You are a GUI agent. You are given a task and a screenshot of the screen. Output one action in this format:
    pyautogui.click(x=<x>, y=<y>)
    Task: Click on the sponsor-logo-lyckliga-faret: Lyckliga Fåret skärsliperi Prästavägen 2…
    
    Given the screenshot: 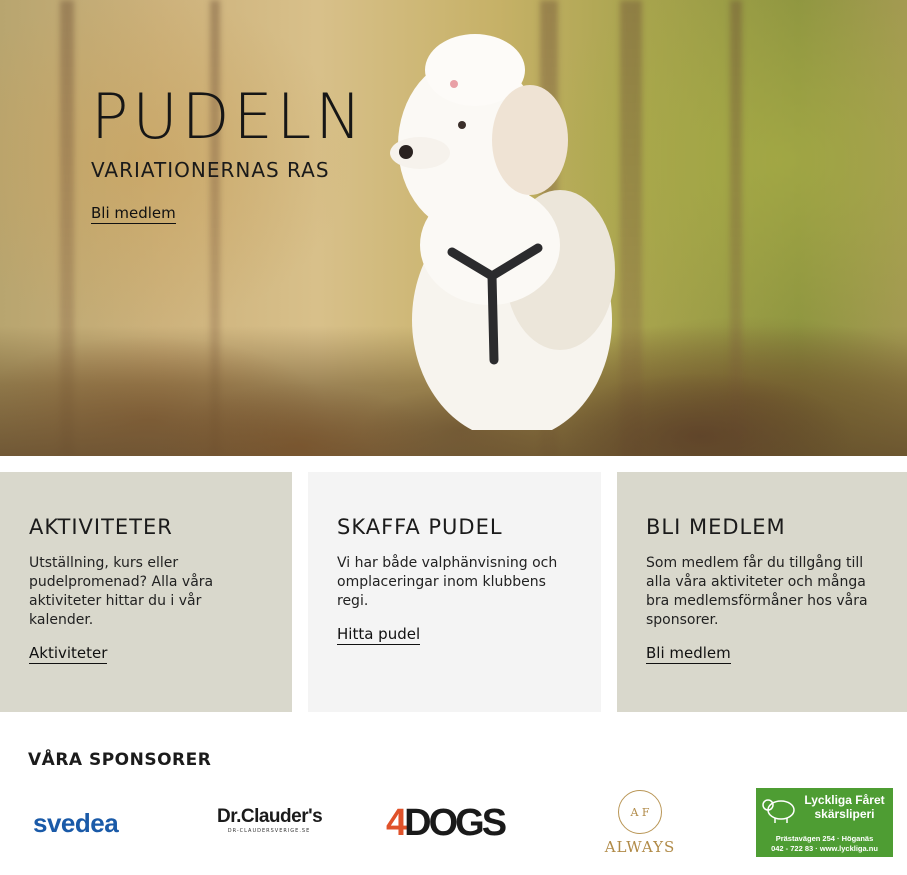 What is the action you would take?
    pyautogui.click(x=824, y=822)
    